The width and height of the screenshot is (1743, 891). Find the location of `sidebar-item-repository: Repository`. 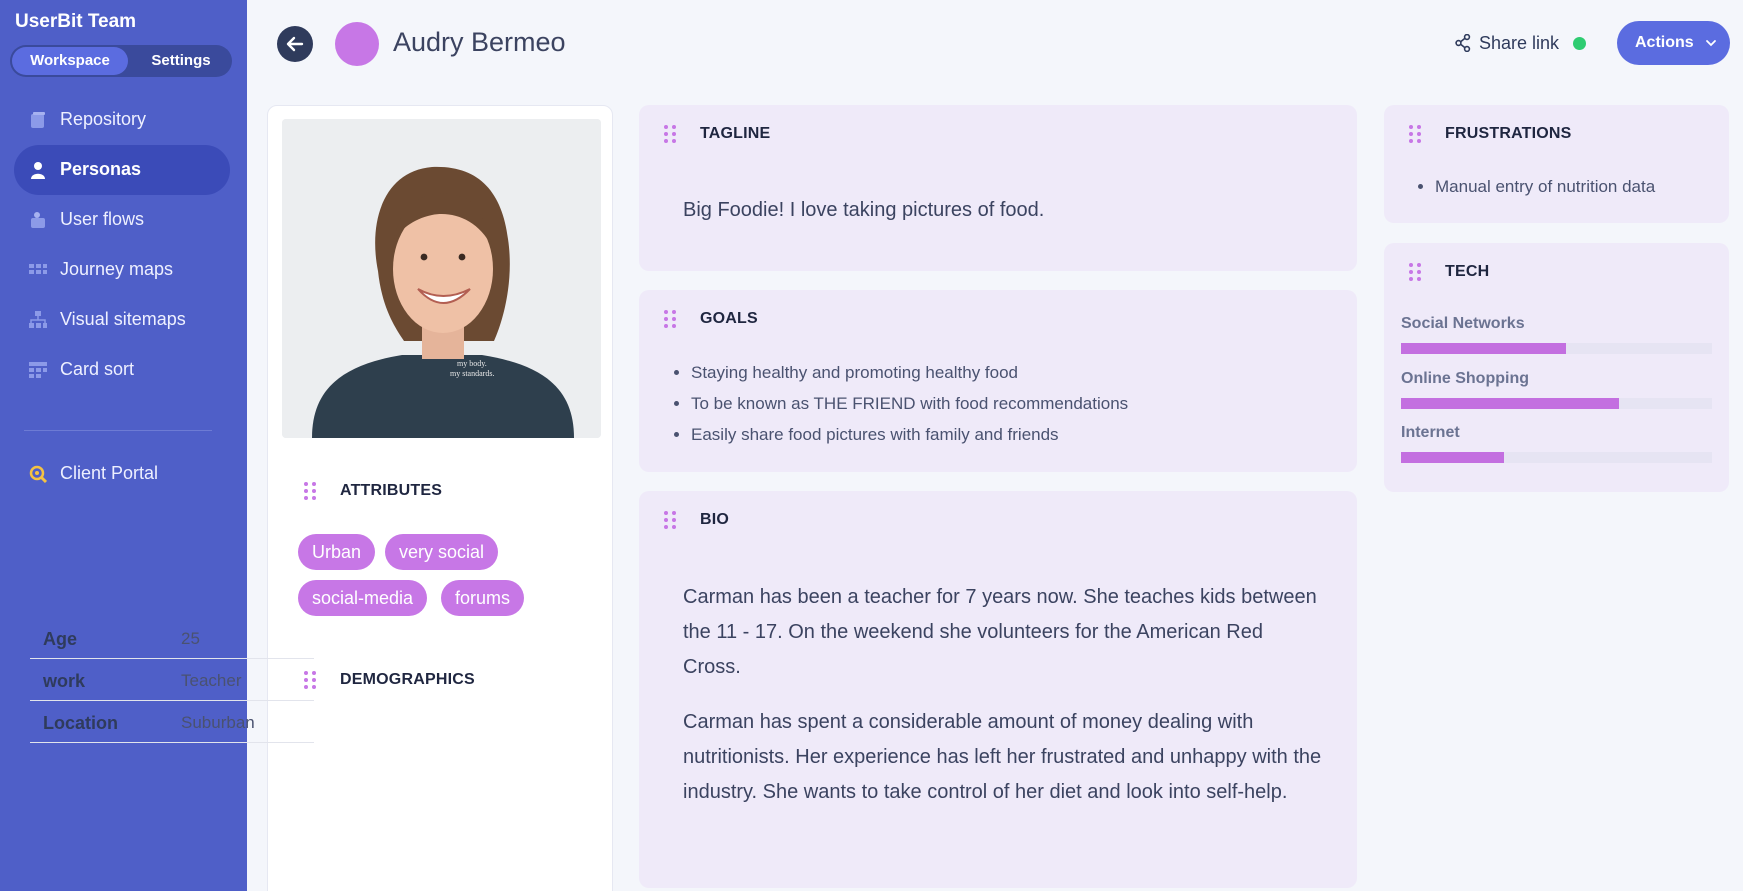

sidebar-item-repository: Repository is located at coordinates (122, 120).